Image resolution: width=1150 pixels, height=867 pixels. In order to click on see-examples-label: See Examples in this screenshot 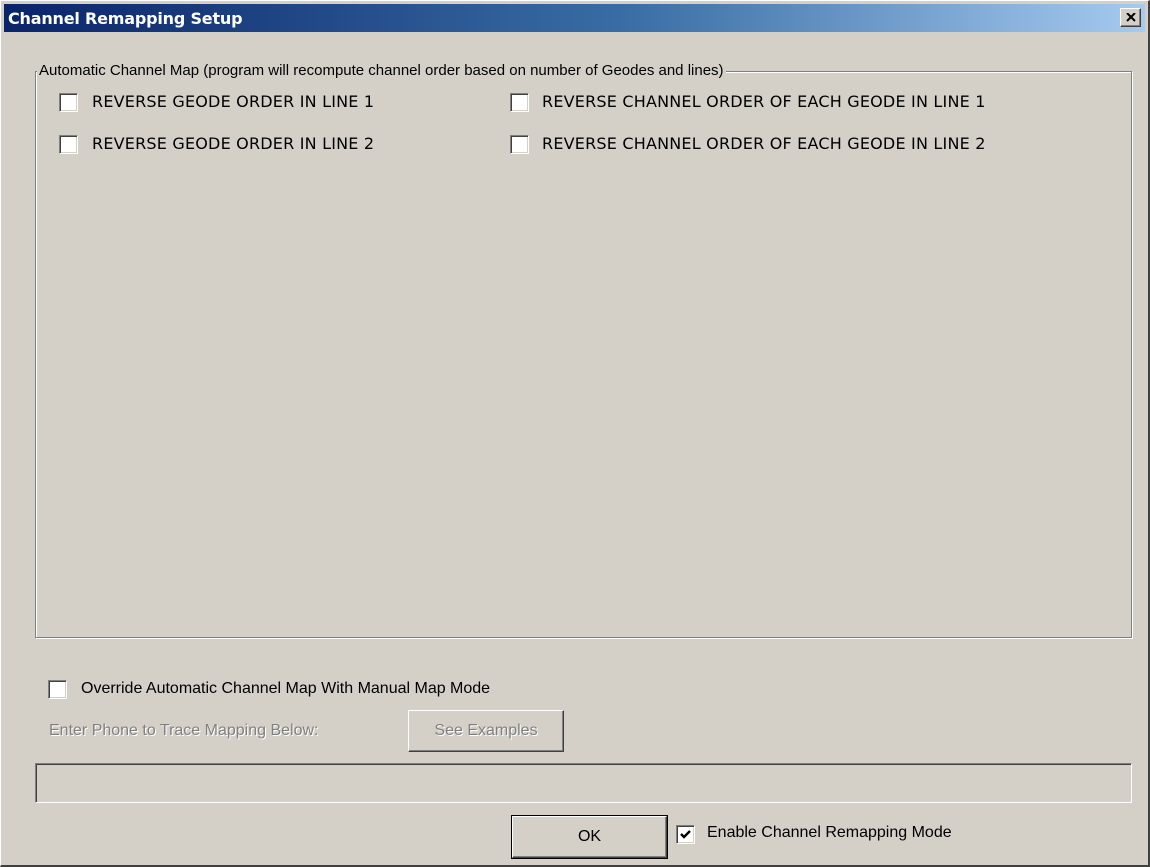, I will do `click(486, 730)`.